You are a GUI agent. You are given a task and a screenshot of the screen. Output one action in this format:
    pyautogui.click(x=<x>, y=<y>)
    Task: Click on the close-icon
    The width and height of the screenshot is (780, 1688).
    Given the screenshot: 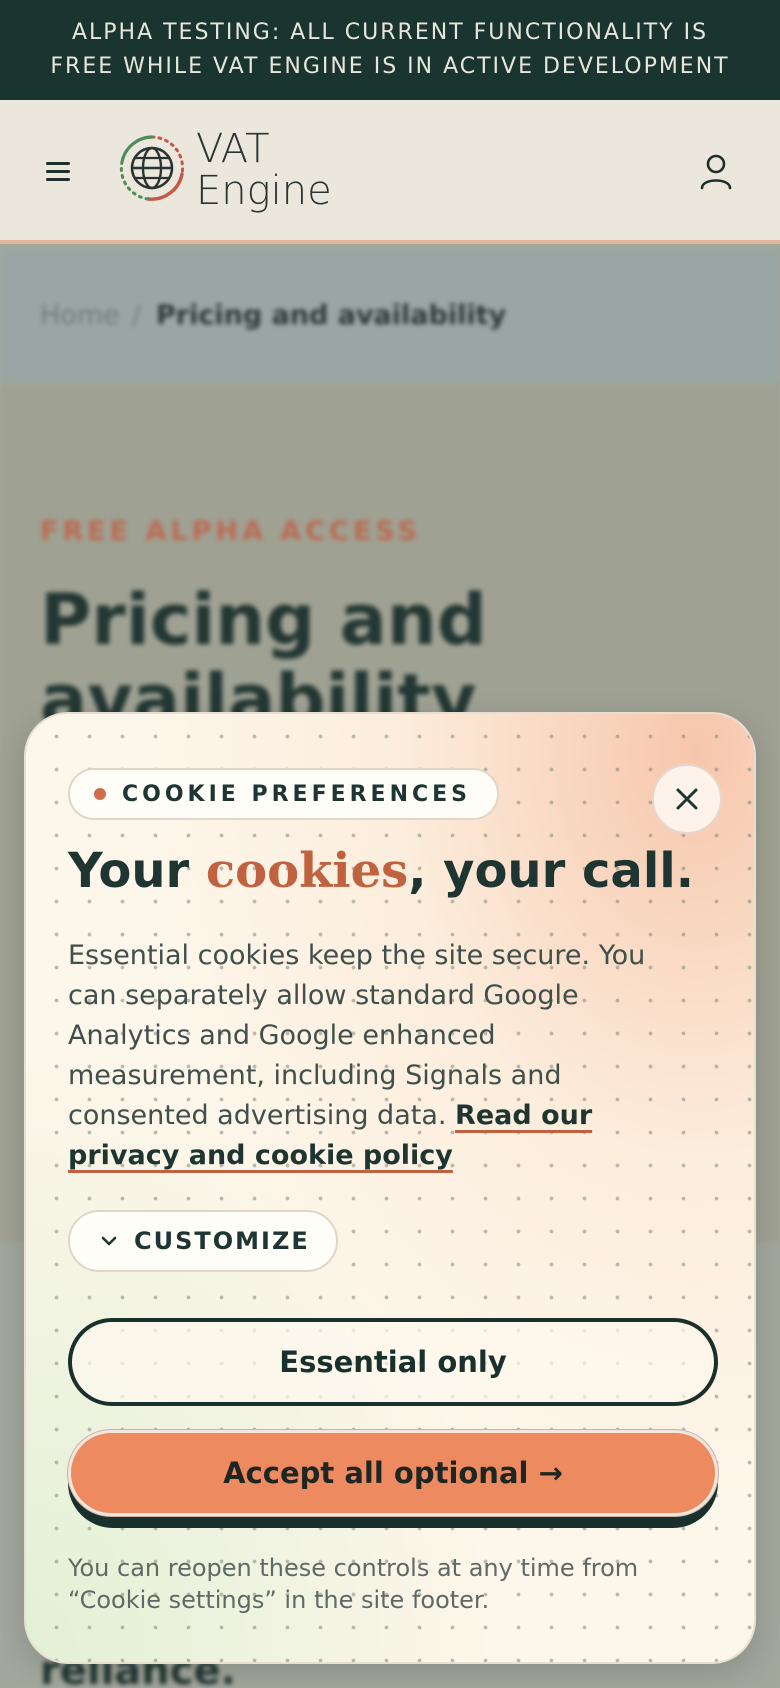 What is the action you would take?
    pyautogui.click(x=687, y=799)
    